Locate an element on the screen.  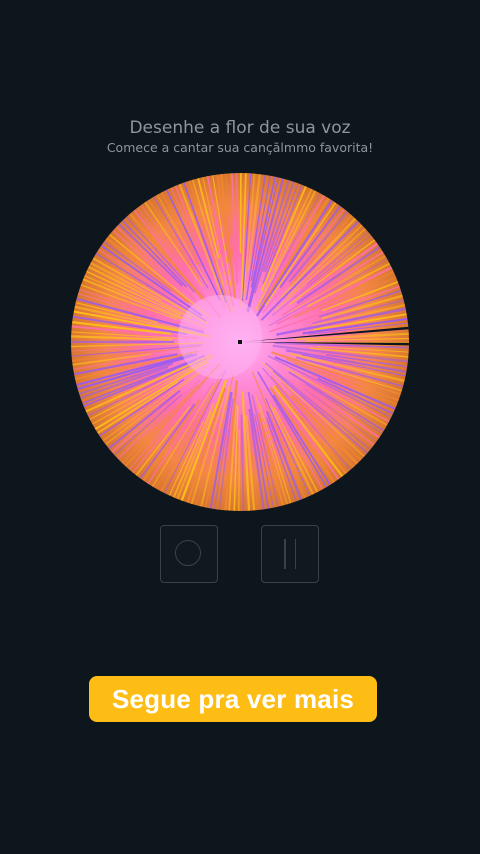
flower-center-dot is located at coordinates (240, 342).